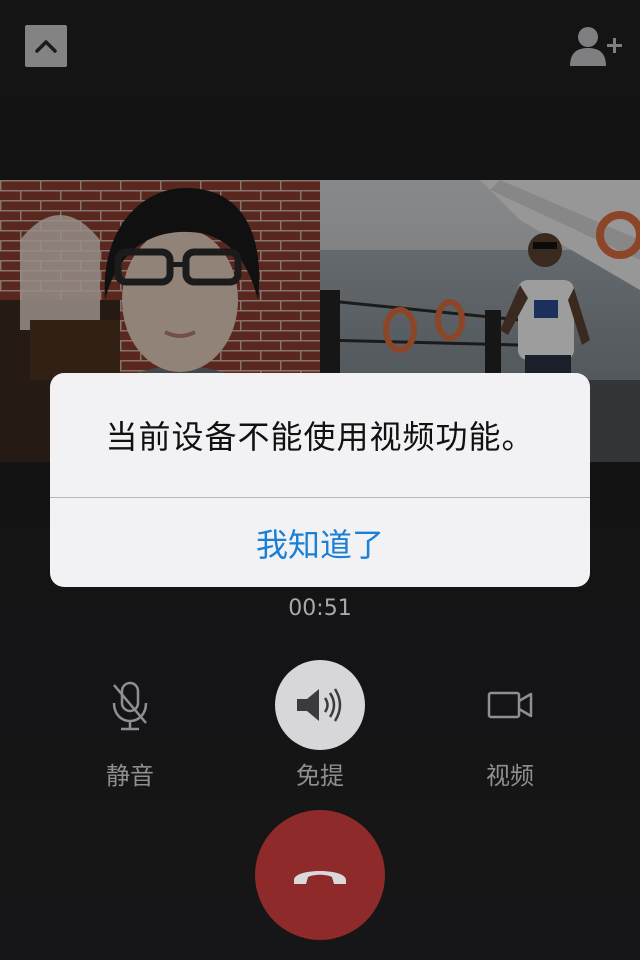 The width and height of the screenshot is (640, 960). Describe the element at coordinates (320, 437) in the screenshot. I see `alert-message: 当前设备不能使用视频功能。` at that location.